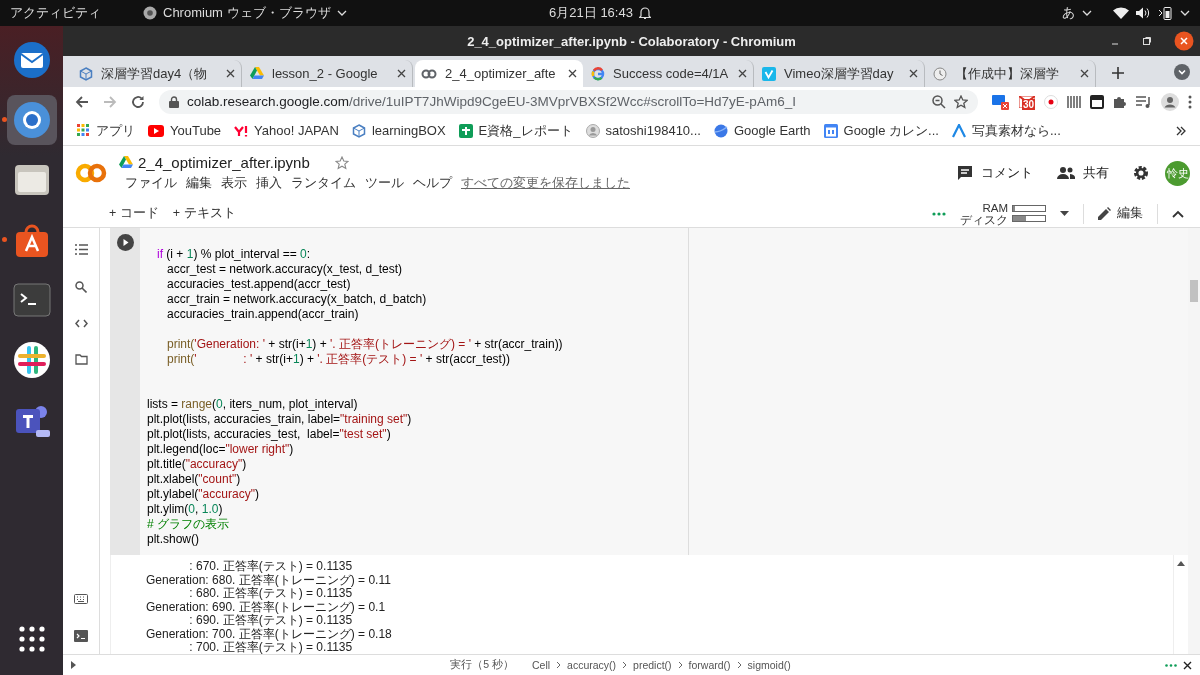 The height and width of the screenshot is (675, 1200). What do you see at coordinates (1170, 101) in the screenshot?
I see `profile-icon` at bounding box center [1170, 101].